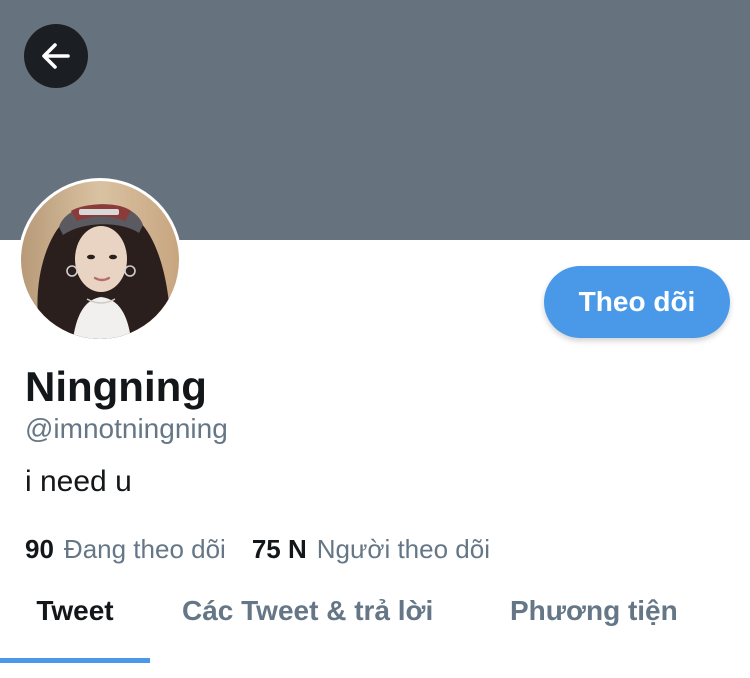  What do you see at coordinates (279, 549) in the screenshot?
I see `followers-count: 75 N` at bounding box center [279, 549].